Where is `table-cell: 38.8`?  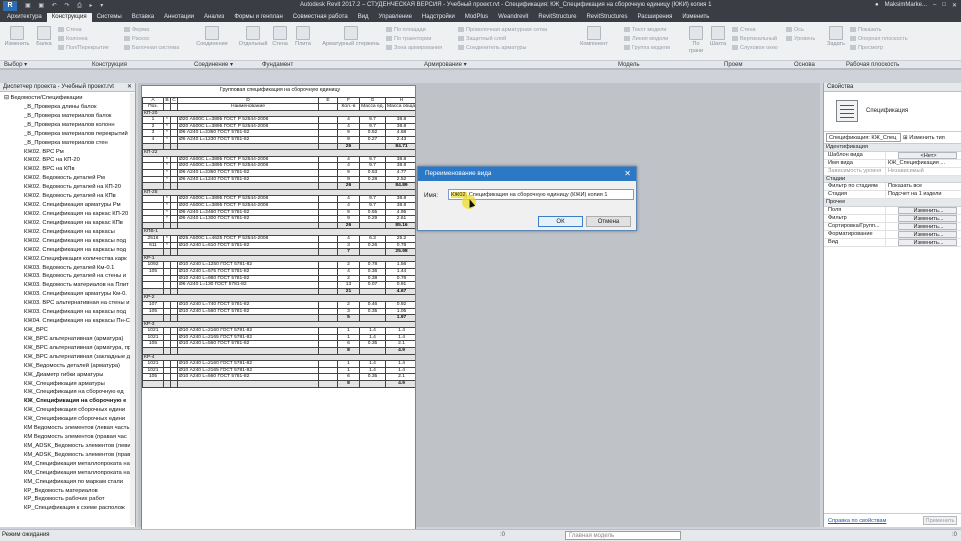 table-cell: 38.8 is located at coordinates (399, 120).